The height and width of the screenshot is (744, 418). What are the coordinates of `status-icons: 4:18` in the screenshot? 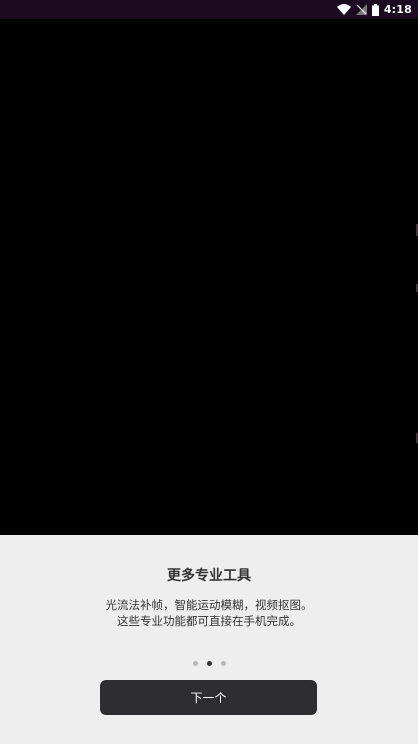 It's located at (374, 9).